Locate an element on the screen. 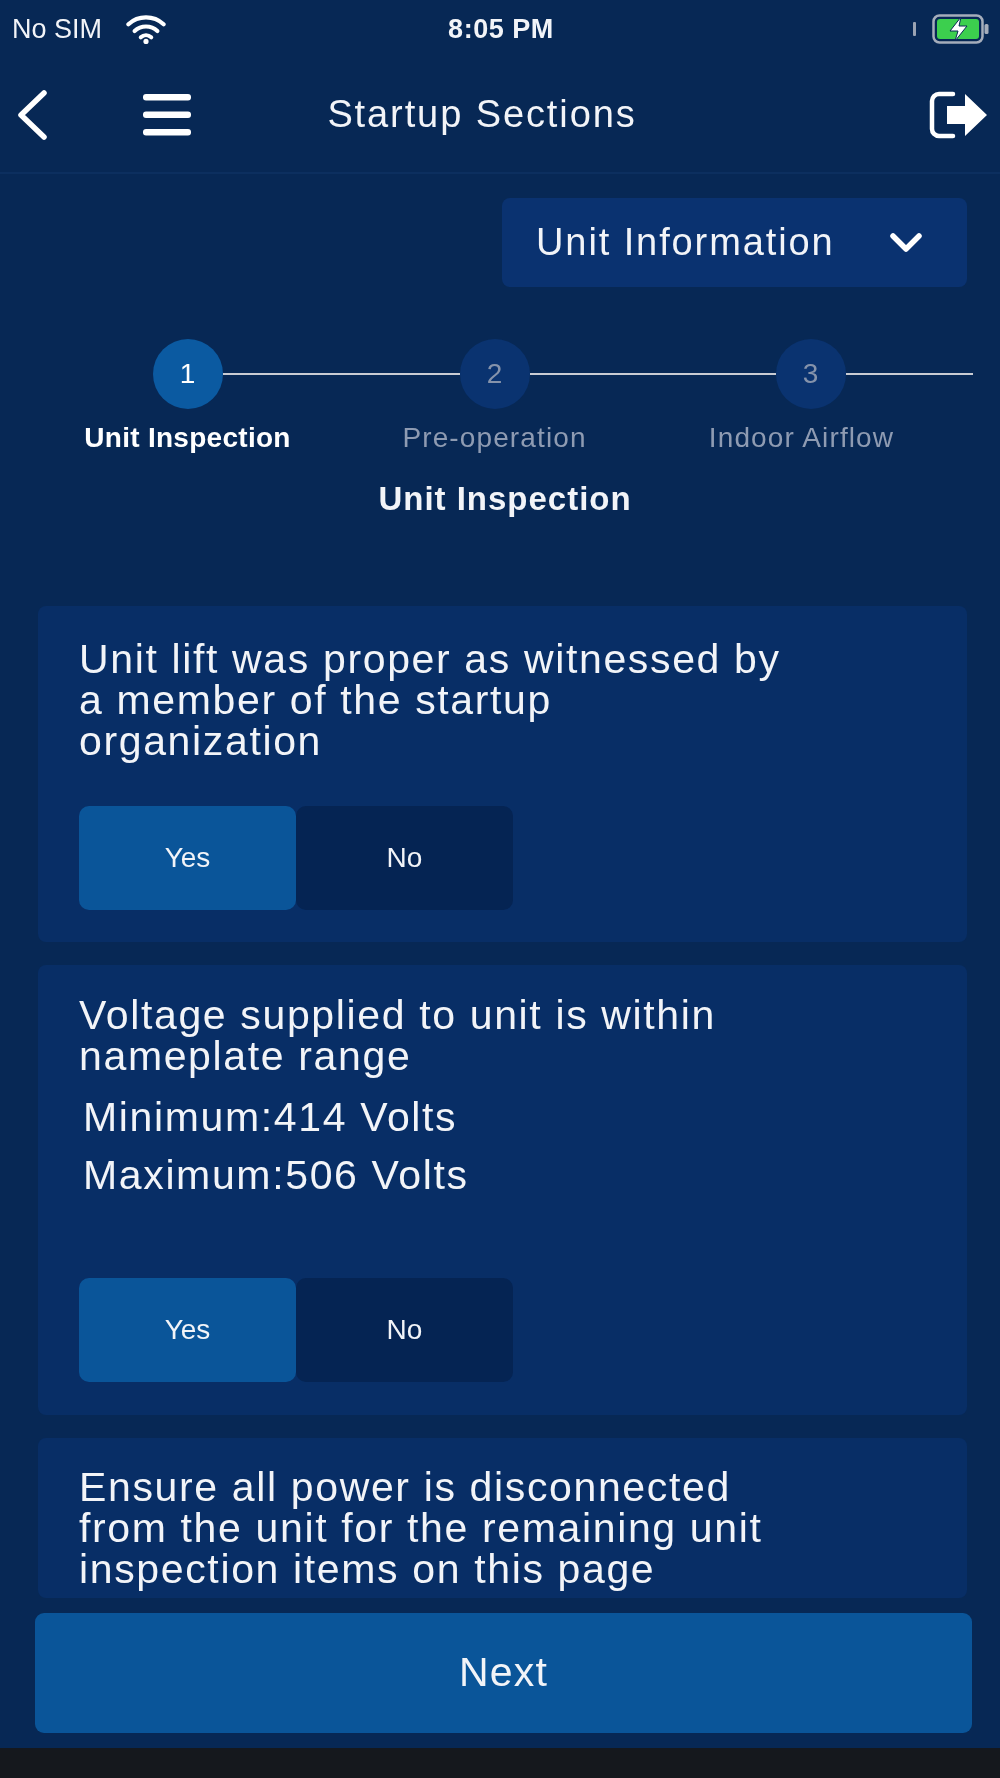  menu-icon is located at coordinates (167, 115).